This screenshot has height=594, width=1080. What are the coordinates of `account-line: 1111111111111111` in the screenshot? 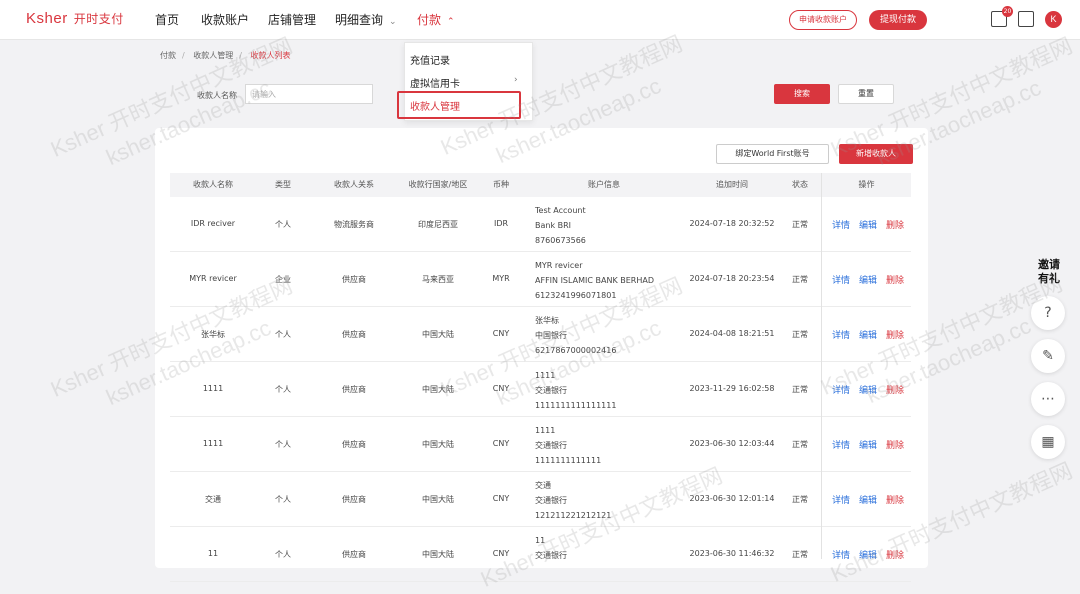 It's located at (576, 405).